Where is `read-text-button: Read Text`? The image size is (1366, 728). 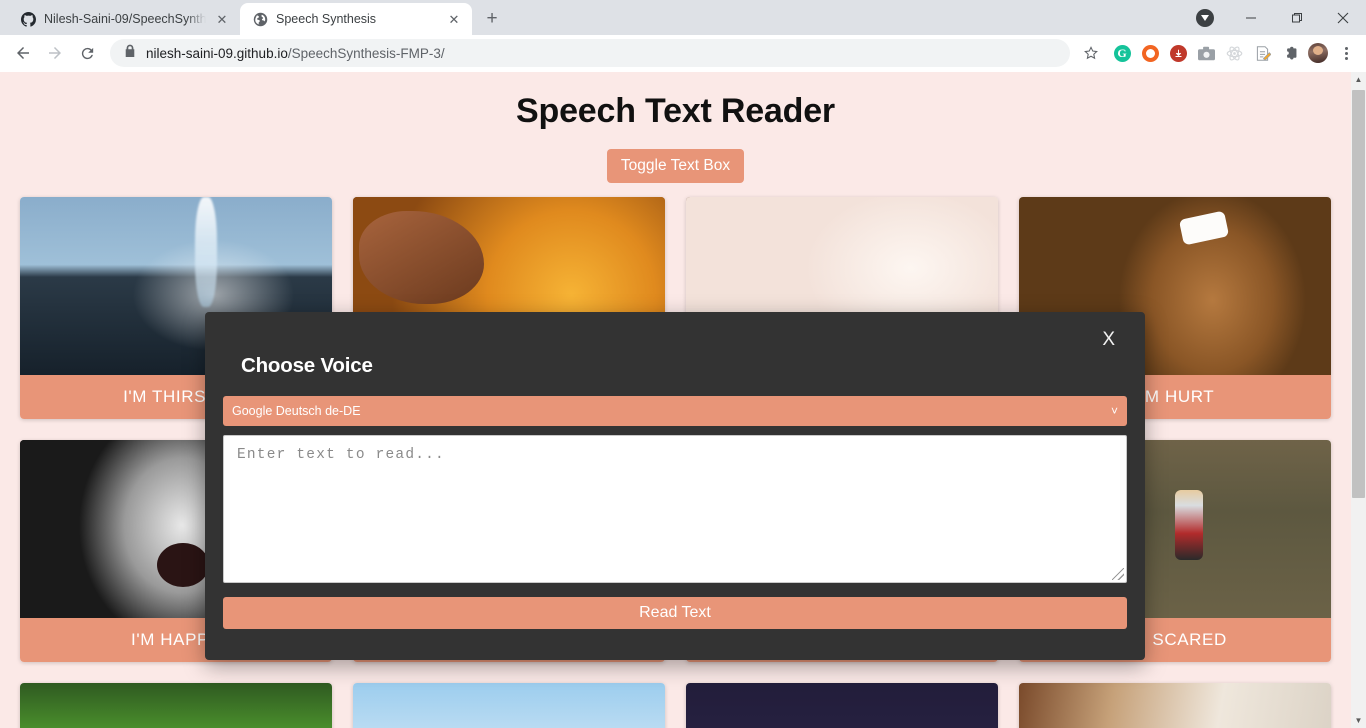 read-text-button: Read Text is located at coordinates (675, 613).